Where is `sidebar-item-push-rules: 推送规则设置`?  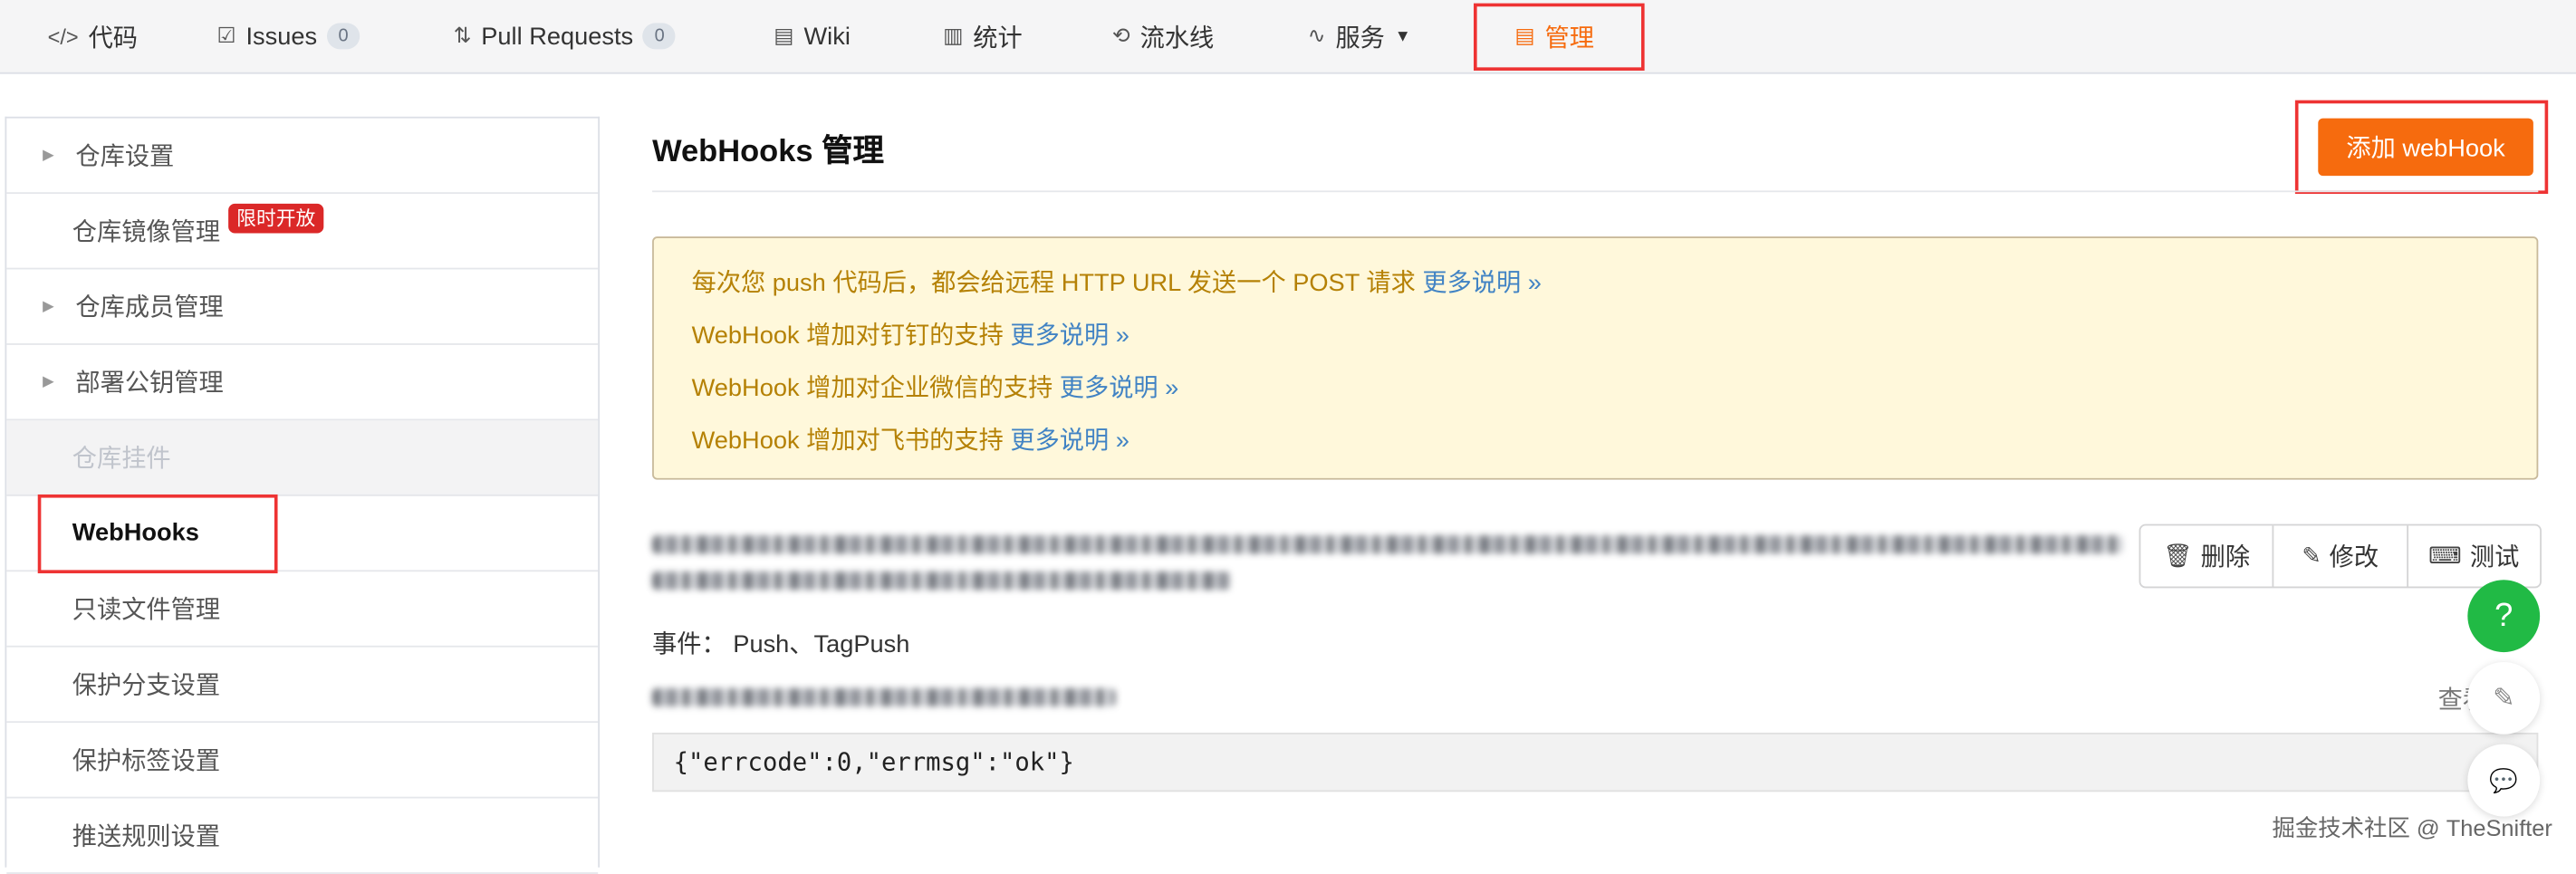
sidebar-item-push-rules: 推送规则设置 is located at coordinates (302, 836).